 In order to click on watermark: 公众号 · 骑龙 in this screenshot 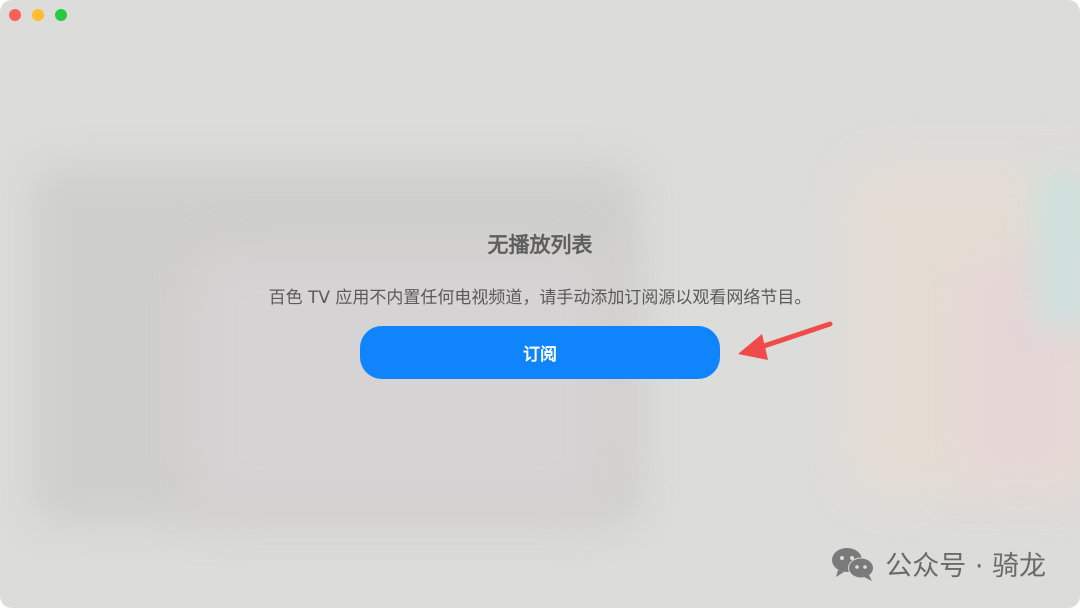, I will do `click(938, 563)`.